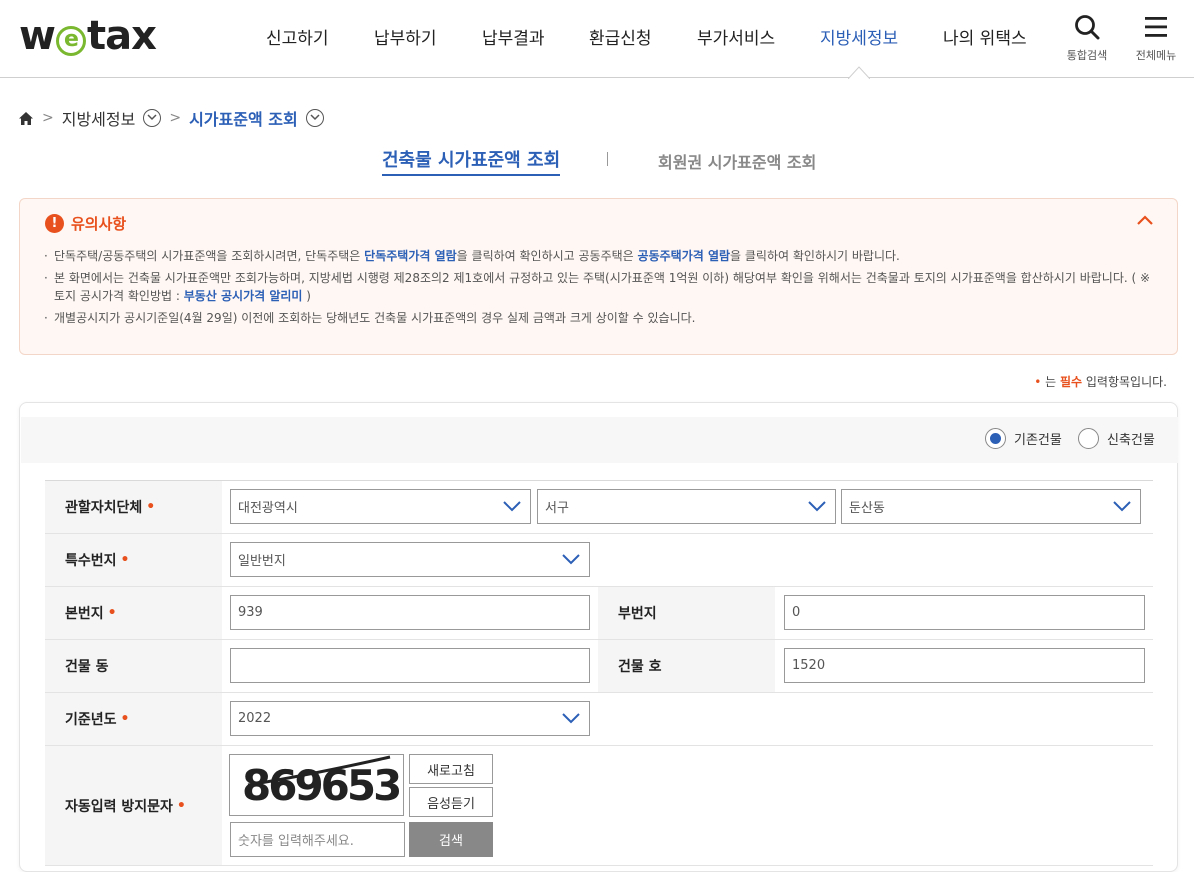 This screenshot has width=1194, height=872. I want to click on main-lot-input: 939, so click(410, 612).